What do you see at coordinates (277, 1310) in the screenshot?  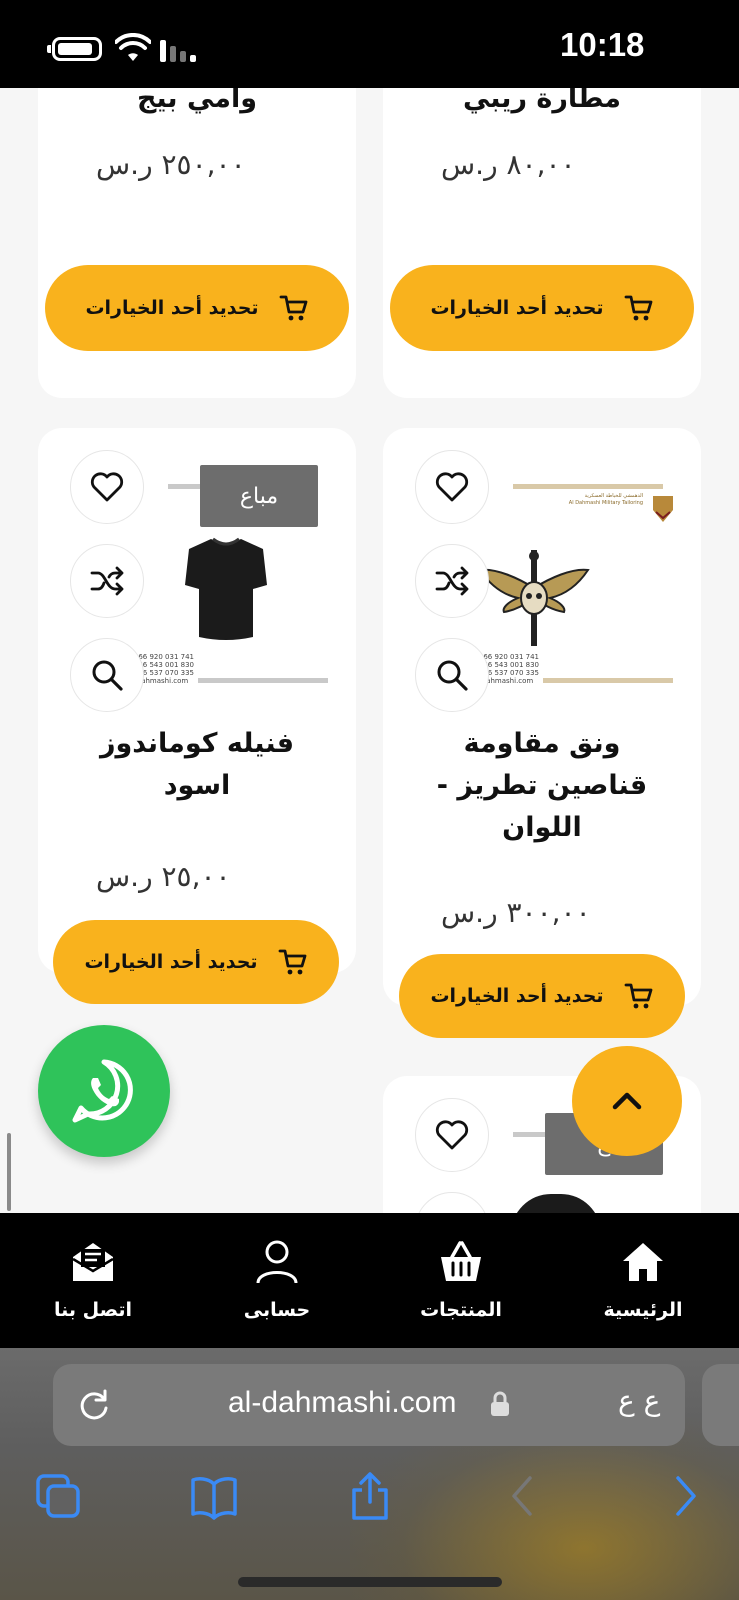 I see `nav-label: حسابى` at bounding box center [277, 1310].